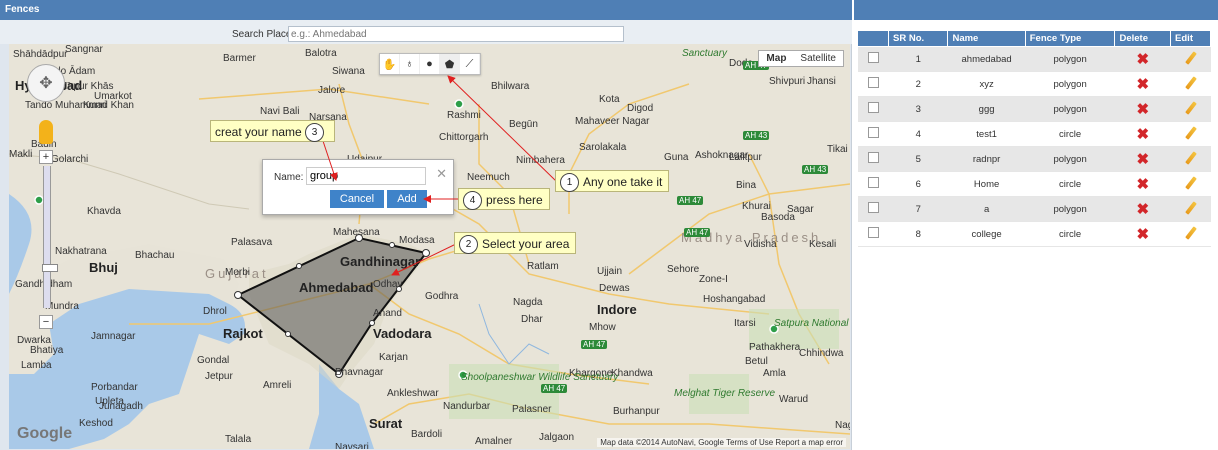 The image size is (1218, 450). What do you see at coordinates (456, 34) in the screenshot?
I see `search-input` at bounding box center [456, 34].